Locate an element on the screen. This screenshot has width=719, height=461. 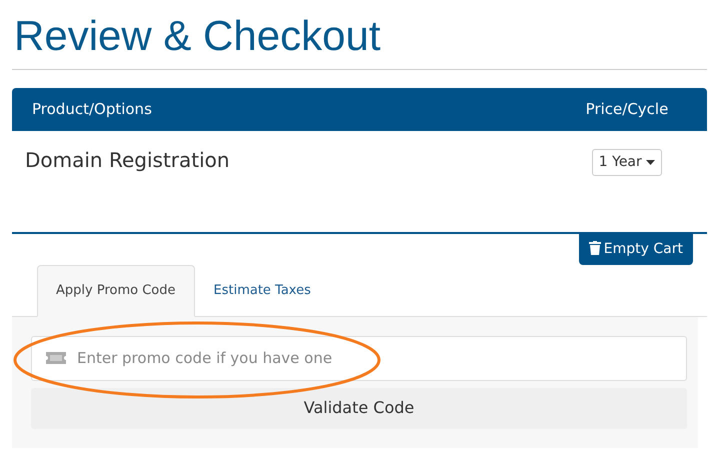
product-name: Domain Registration is located at coordinates (127, 160).